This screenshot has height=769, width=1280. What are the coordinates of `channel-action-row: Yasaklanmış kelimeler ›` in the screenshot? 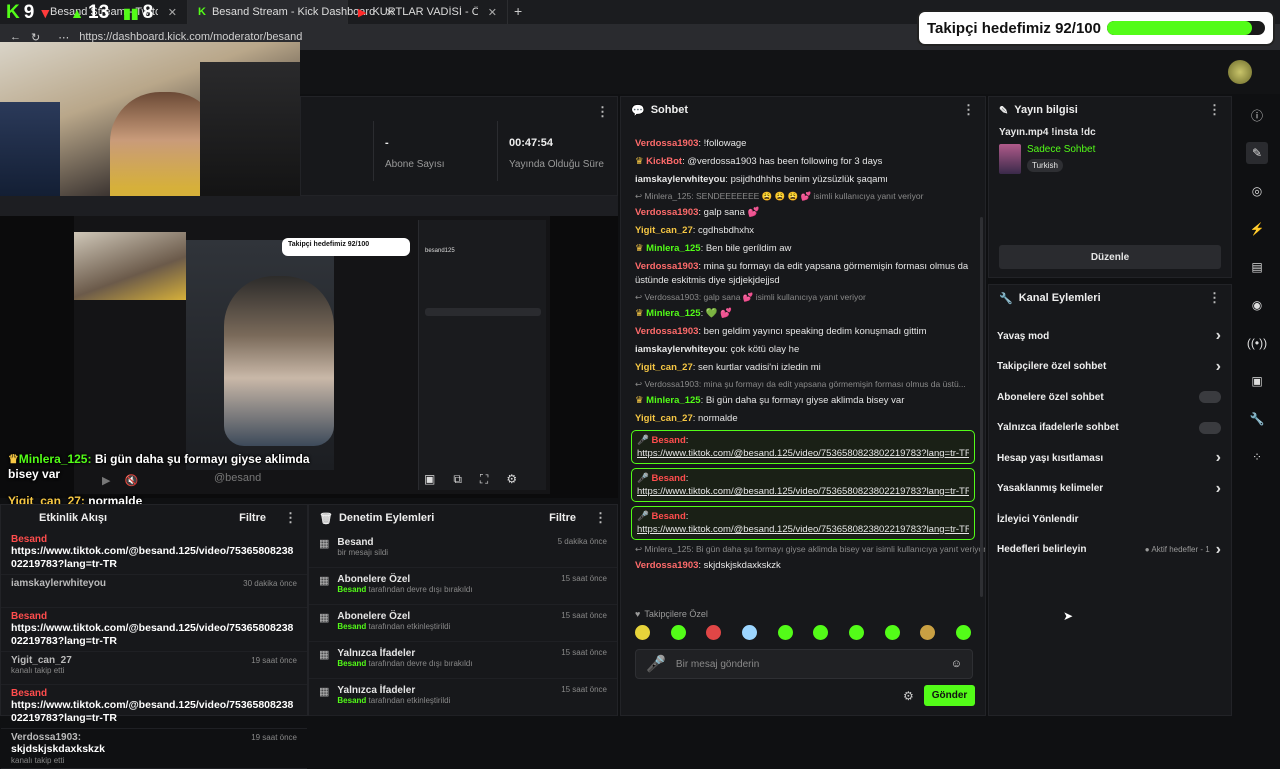 It's located at (1110, 489).